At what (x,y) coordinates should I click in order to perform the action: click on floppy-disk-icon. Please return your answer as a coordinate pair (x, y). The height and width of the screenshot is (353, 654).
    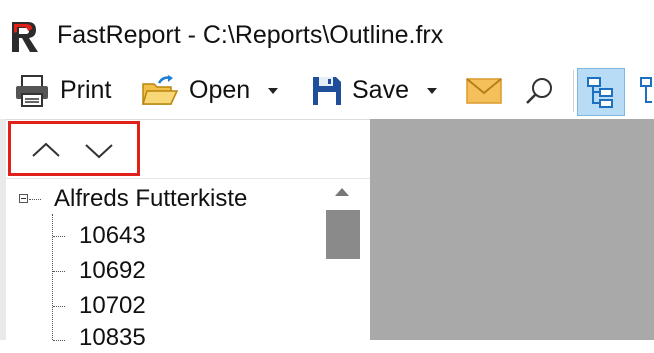
    Looking at the image, I should click on (327, 90).